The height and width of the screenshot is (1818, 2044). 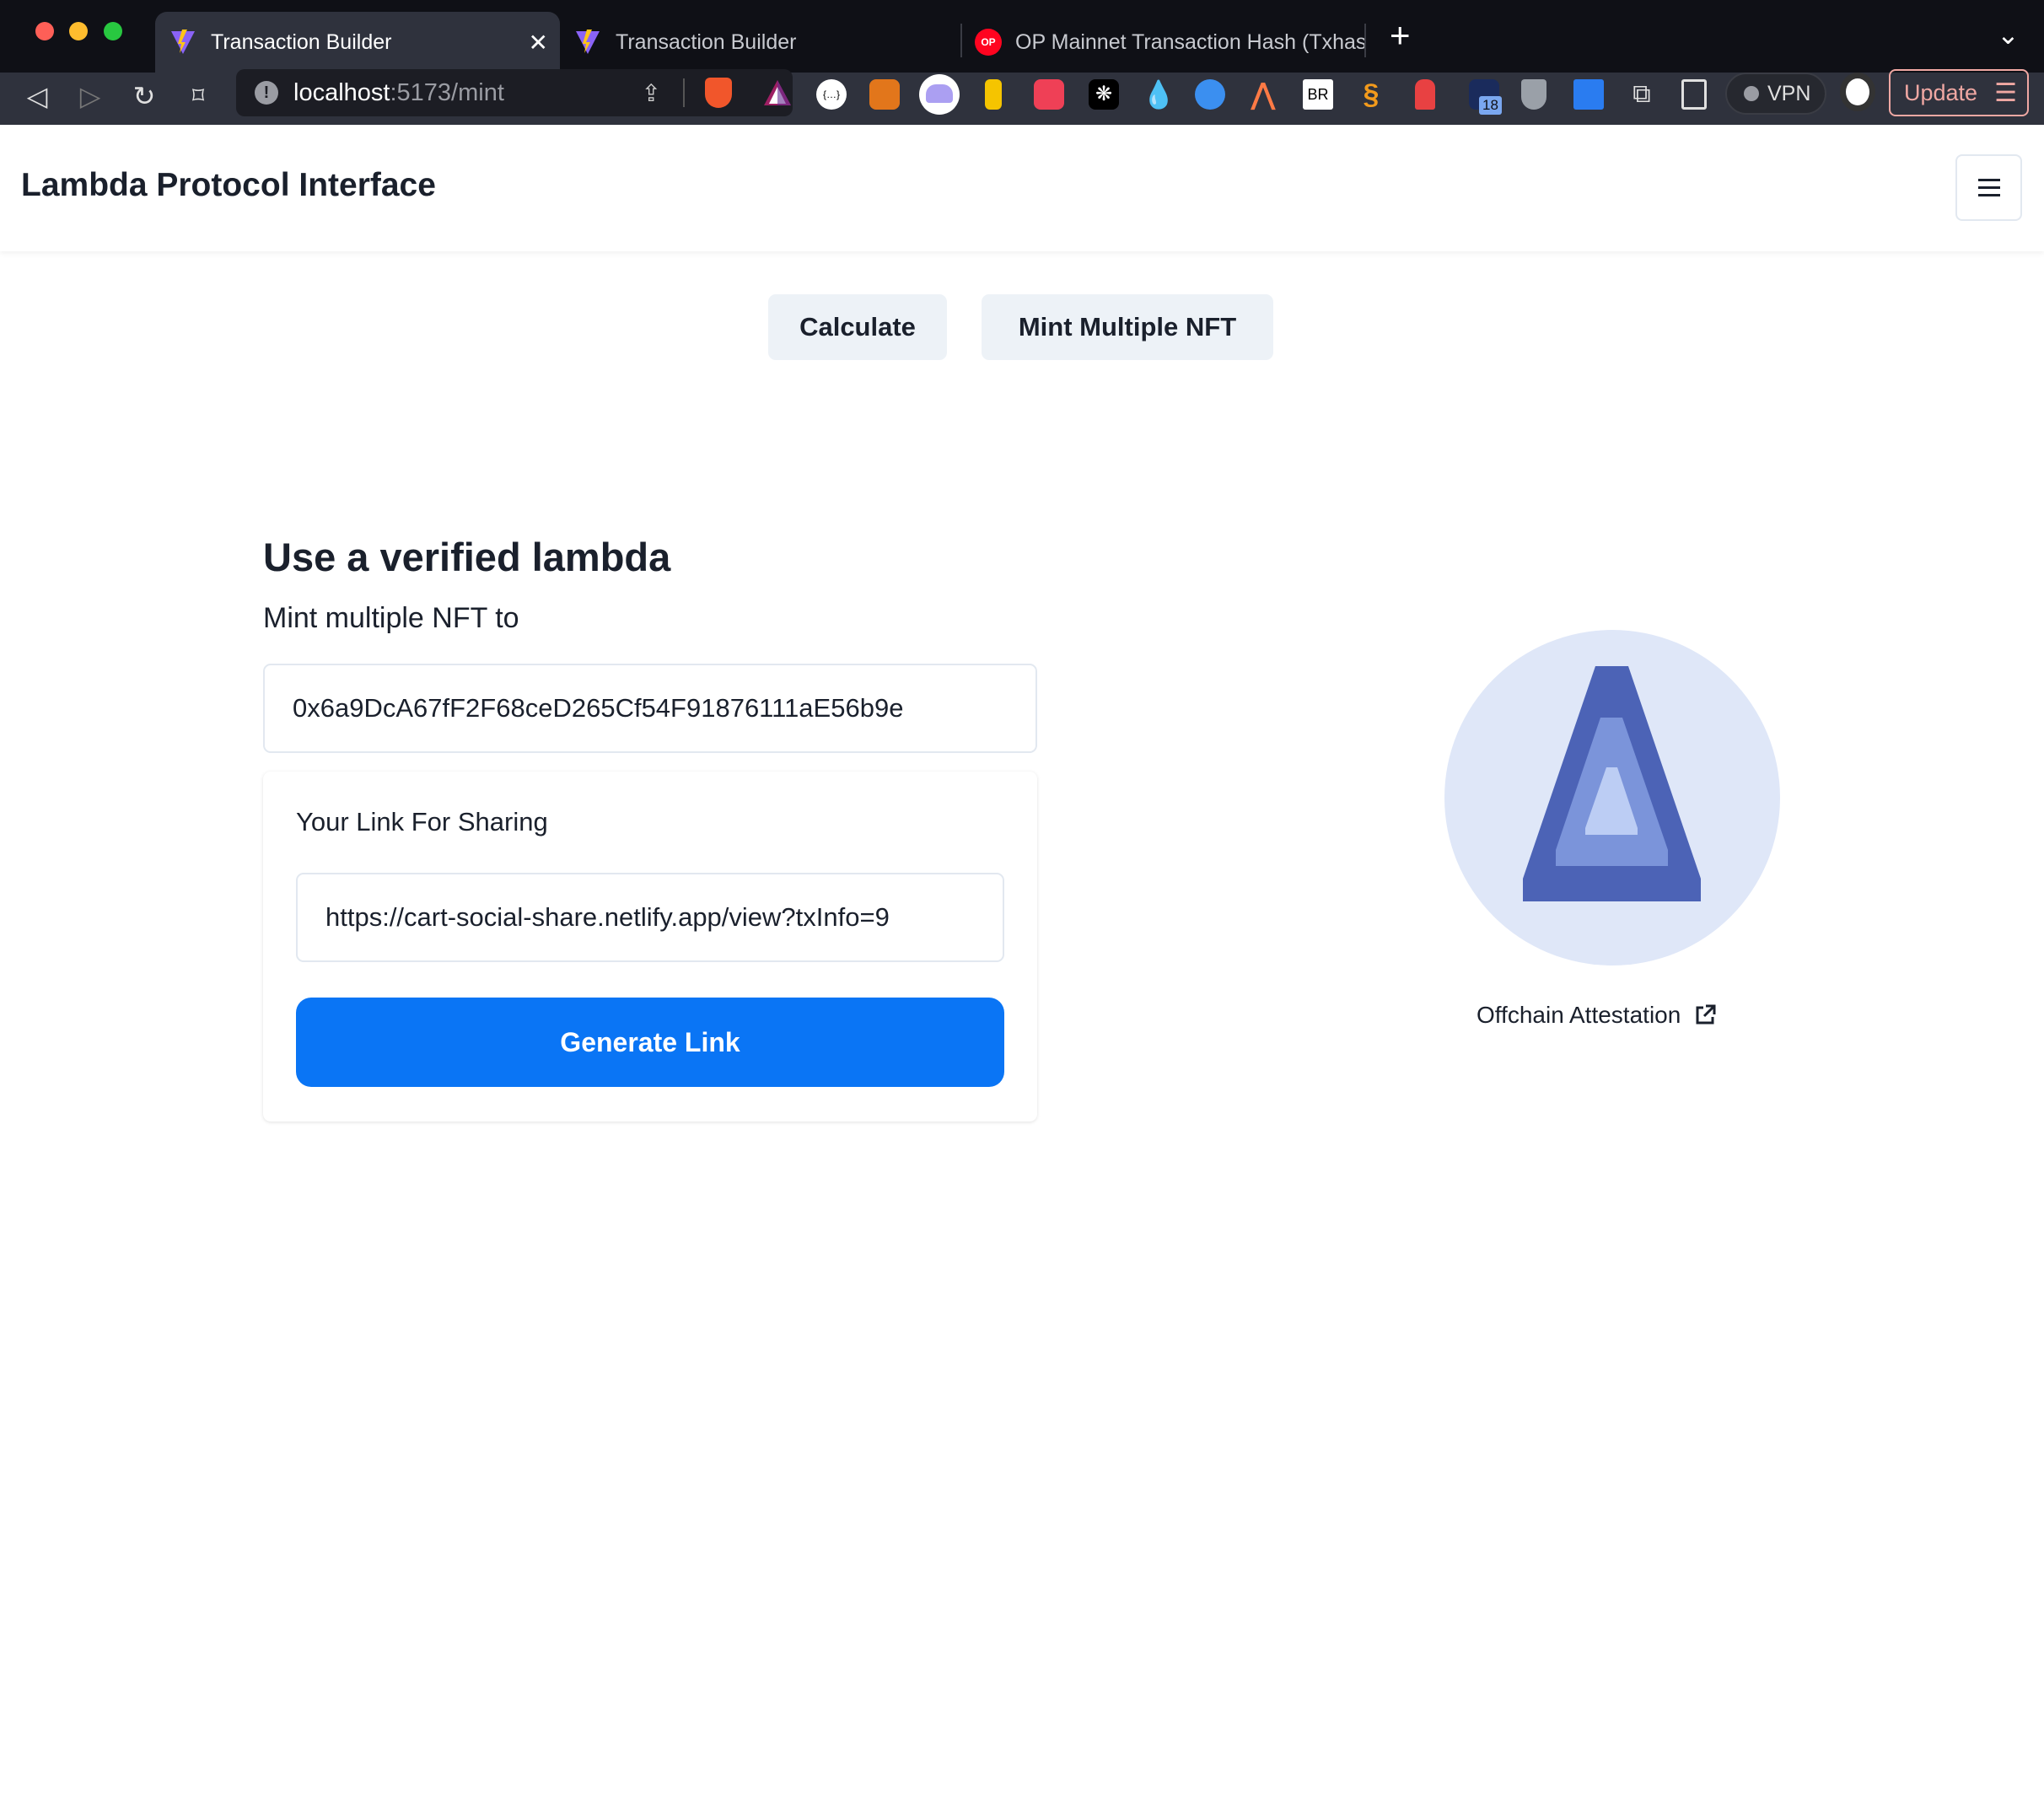 What do you see at coordinates (994, 94) in the screenshot?
I see `keyholder-icon` at bounding box center [994, 94].